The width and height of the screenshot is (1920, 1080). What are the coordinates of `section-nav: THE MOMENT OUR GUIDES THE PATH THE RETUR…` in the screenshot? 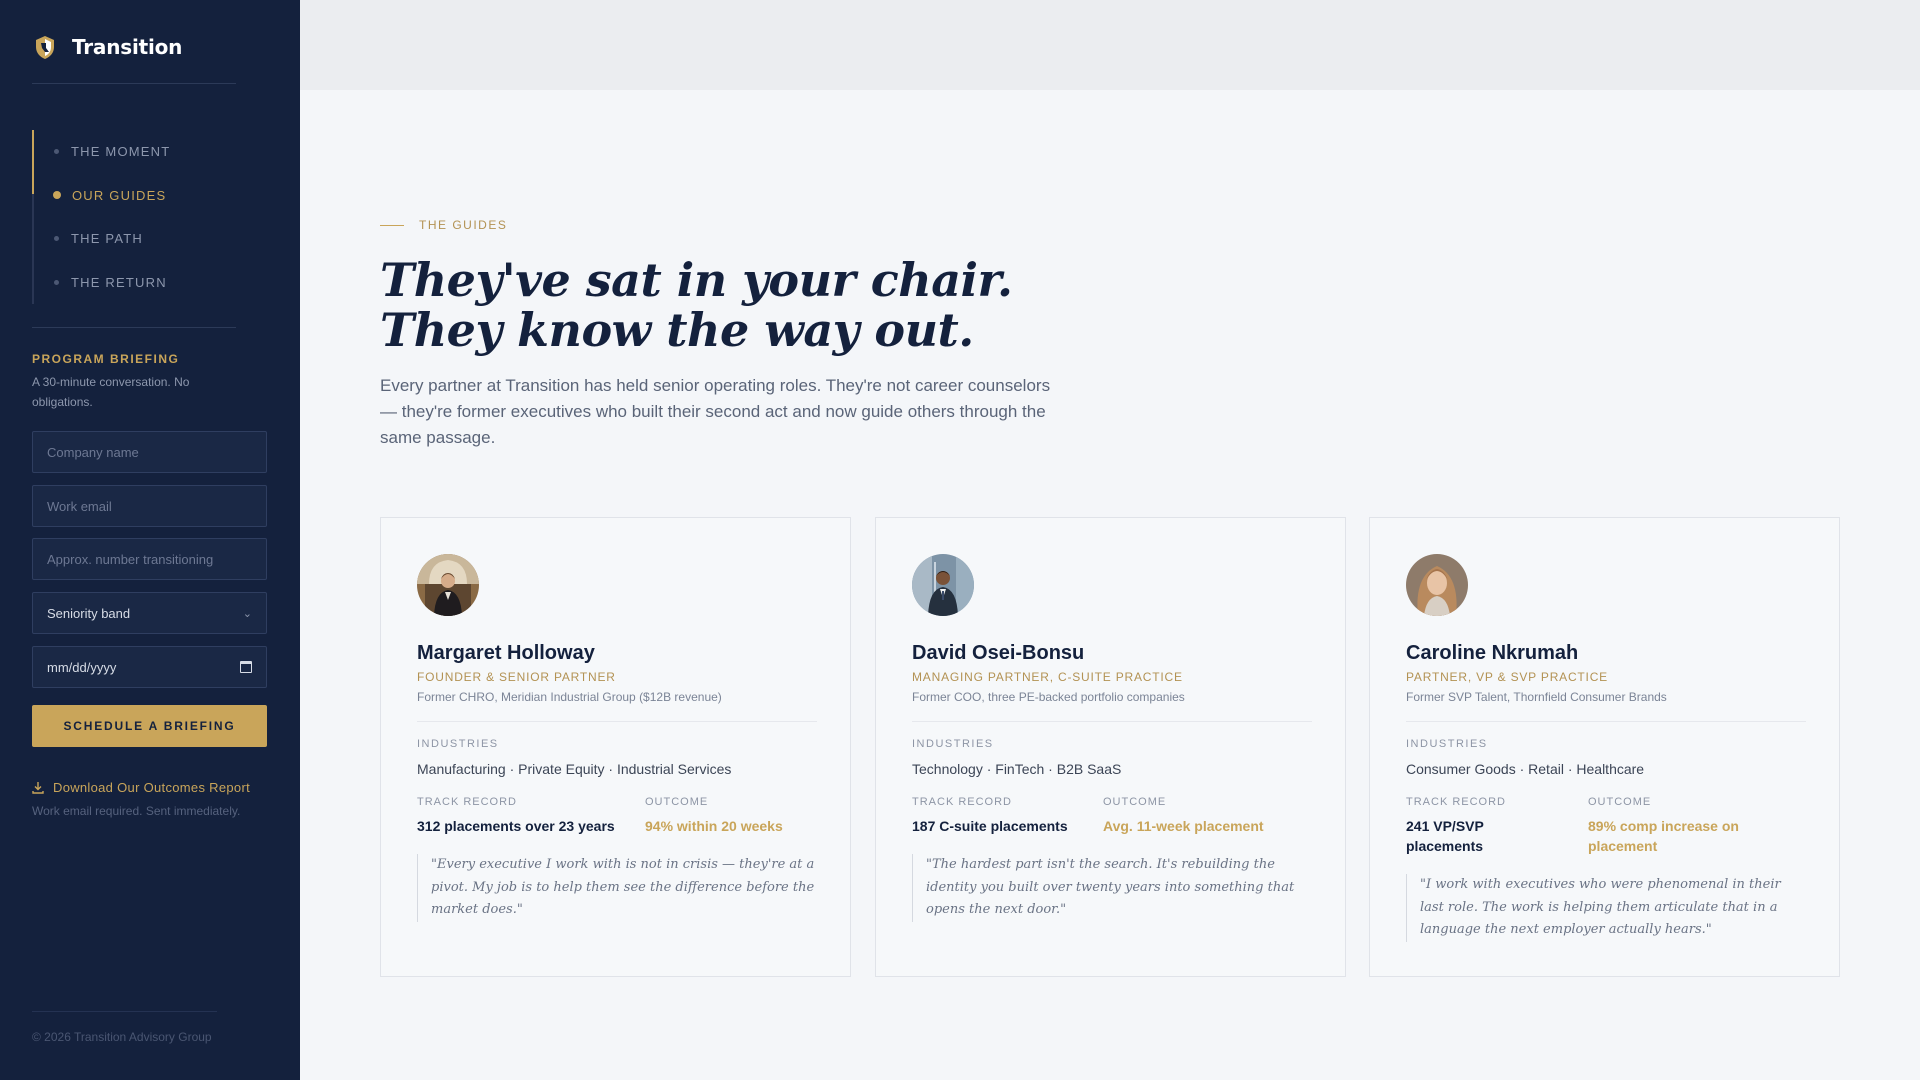 It's located at (142, 217).